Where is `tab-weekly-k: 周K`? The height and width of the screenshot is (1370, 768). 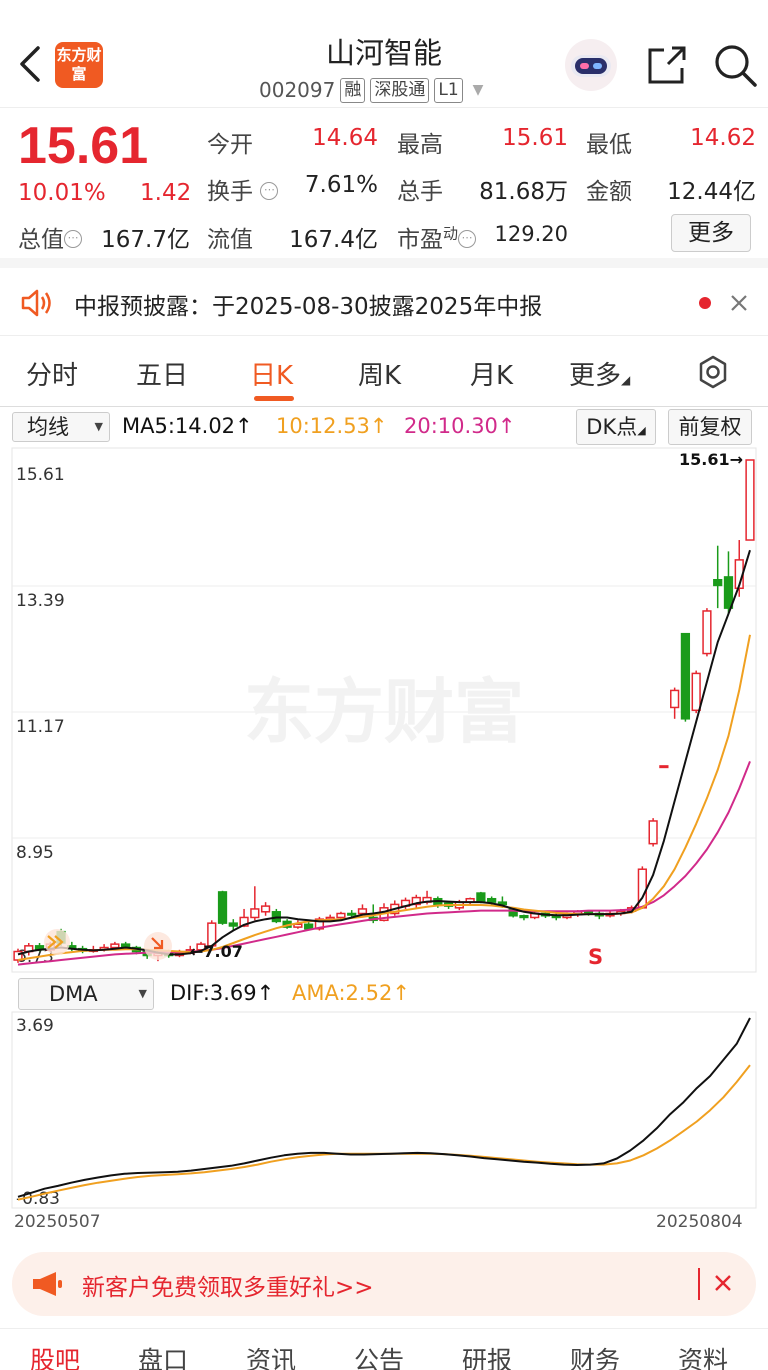 tab-weekly-k: 周K is located at coordinates (379, 373).